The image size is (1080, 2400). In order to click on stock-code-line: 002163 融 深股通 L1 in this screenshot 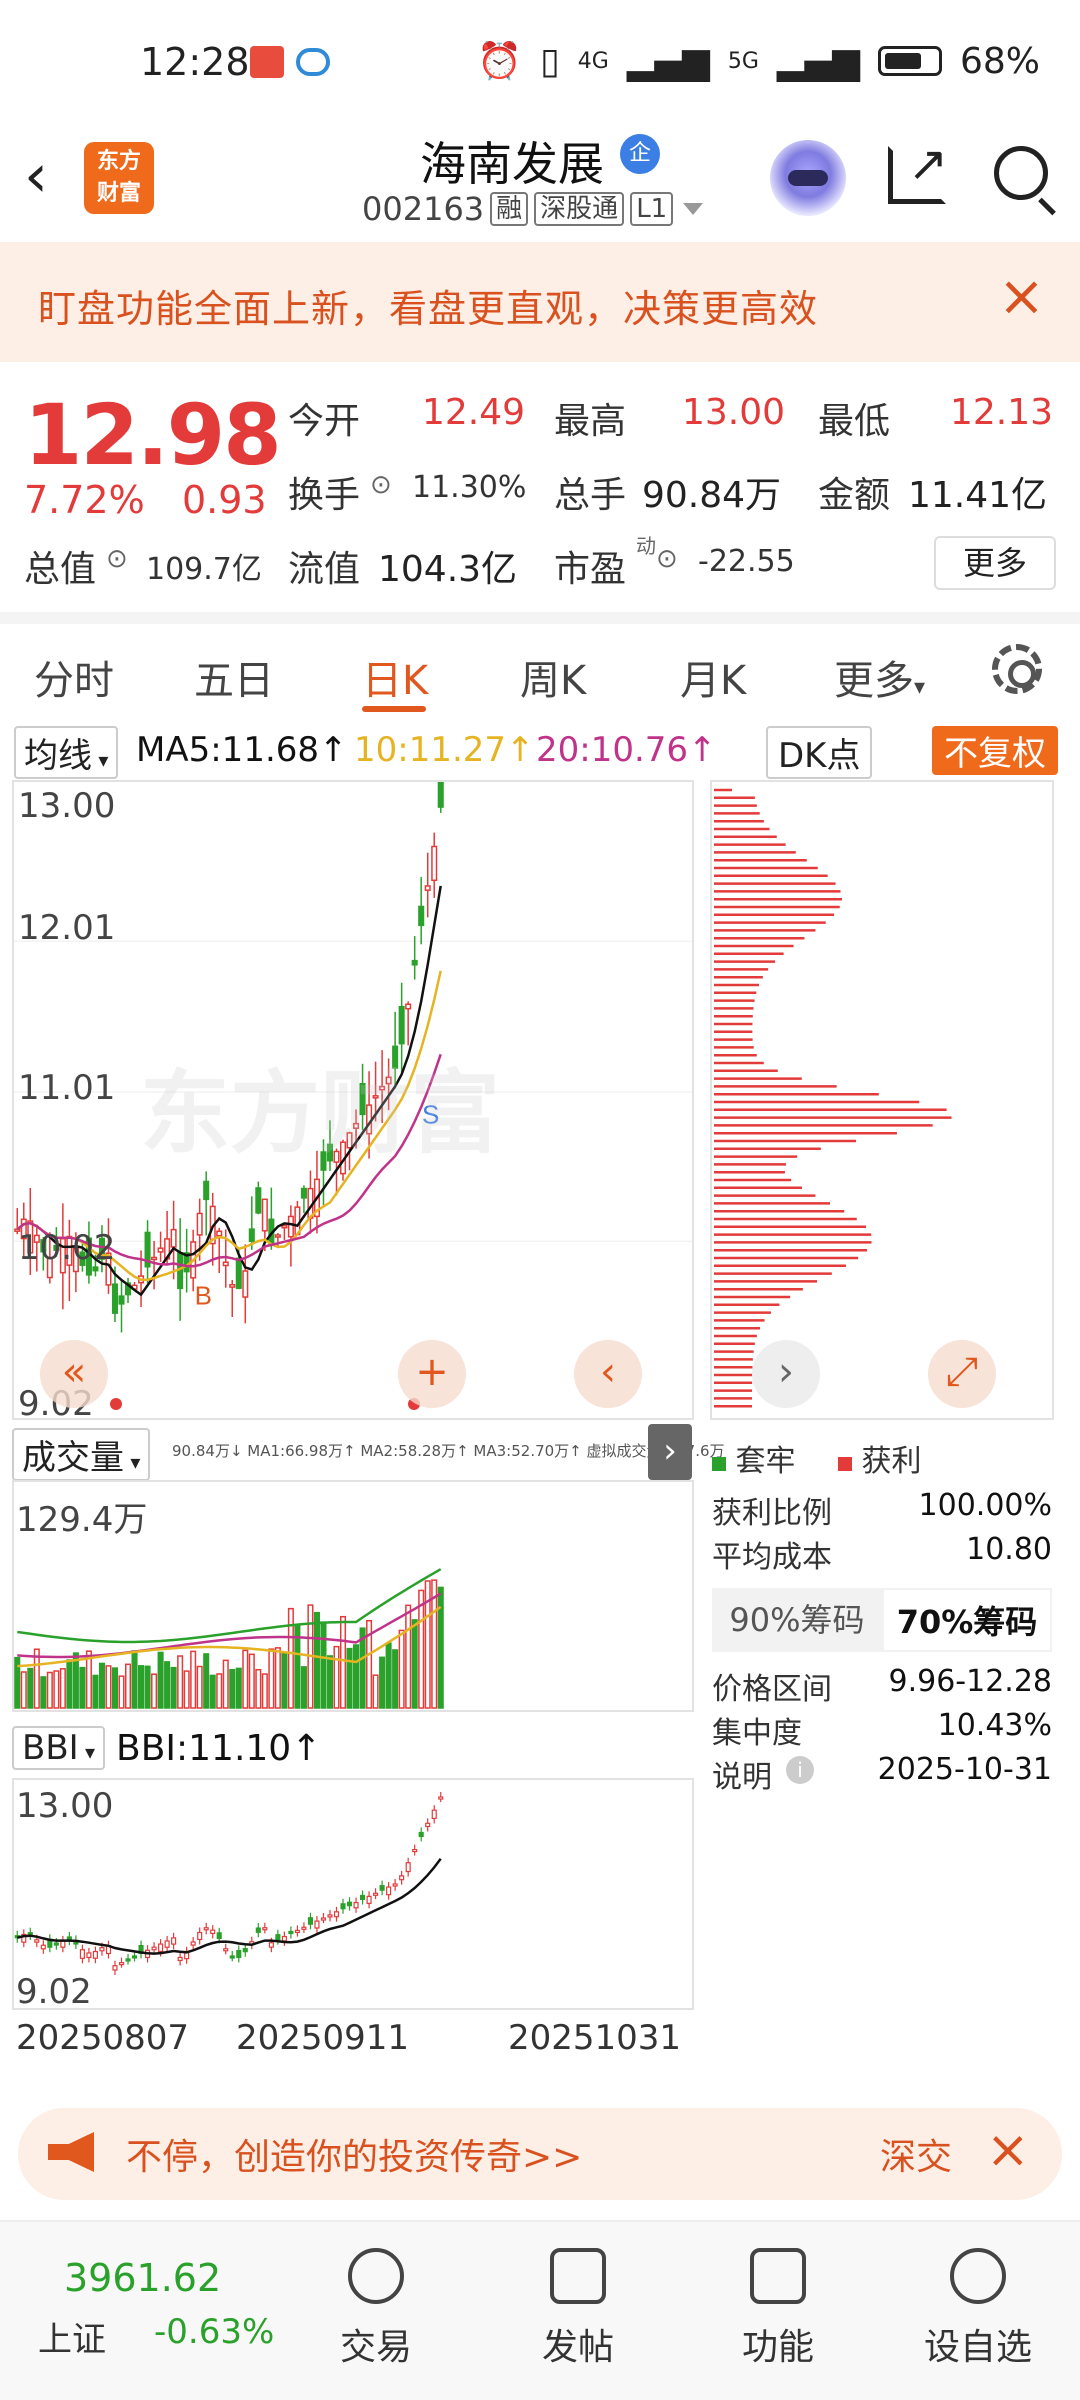, I will do `click(533, 209)`.